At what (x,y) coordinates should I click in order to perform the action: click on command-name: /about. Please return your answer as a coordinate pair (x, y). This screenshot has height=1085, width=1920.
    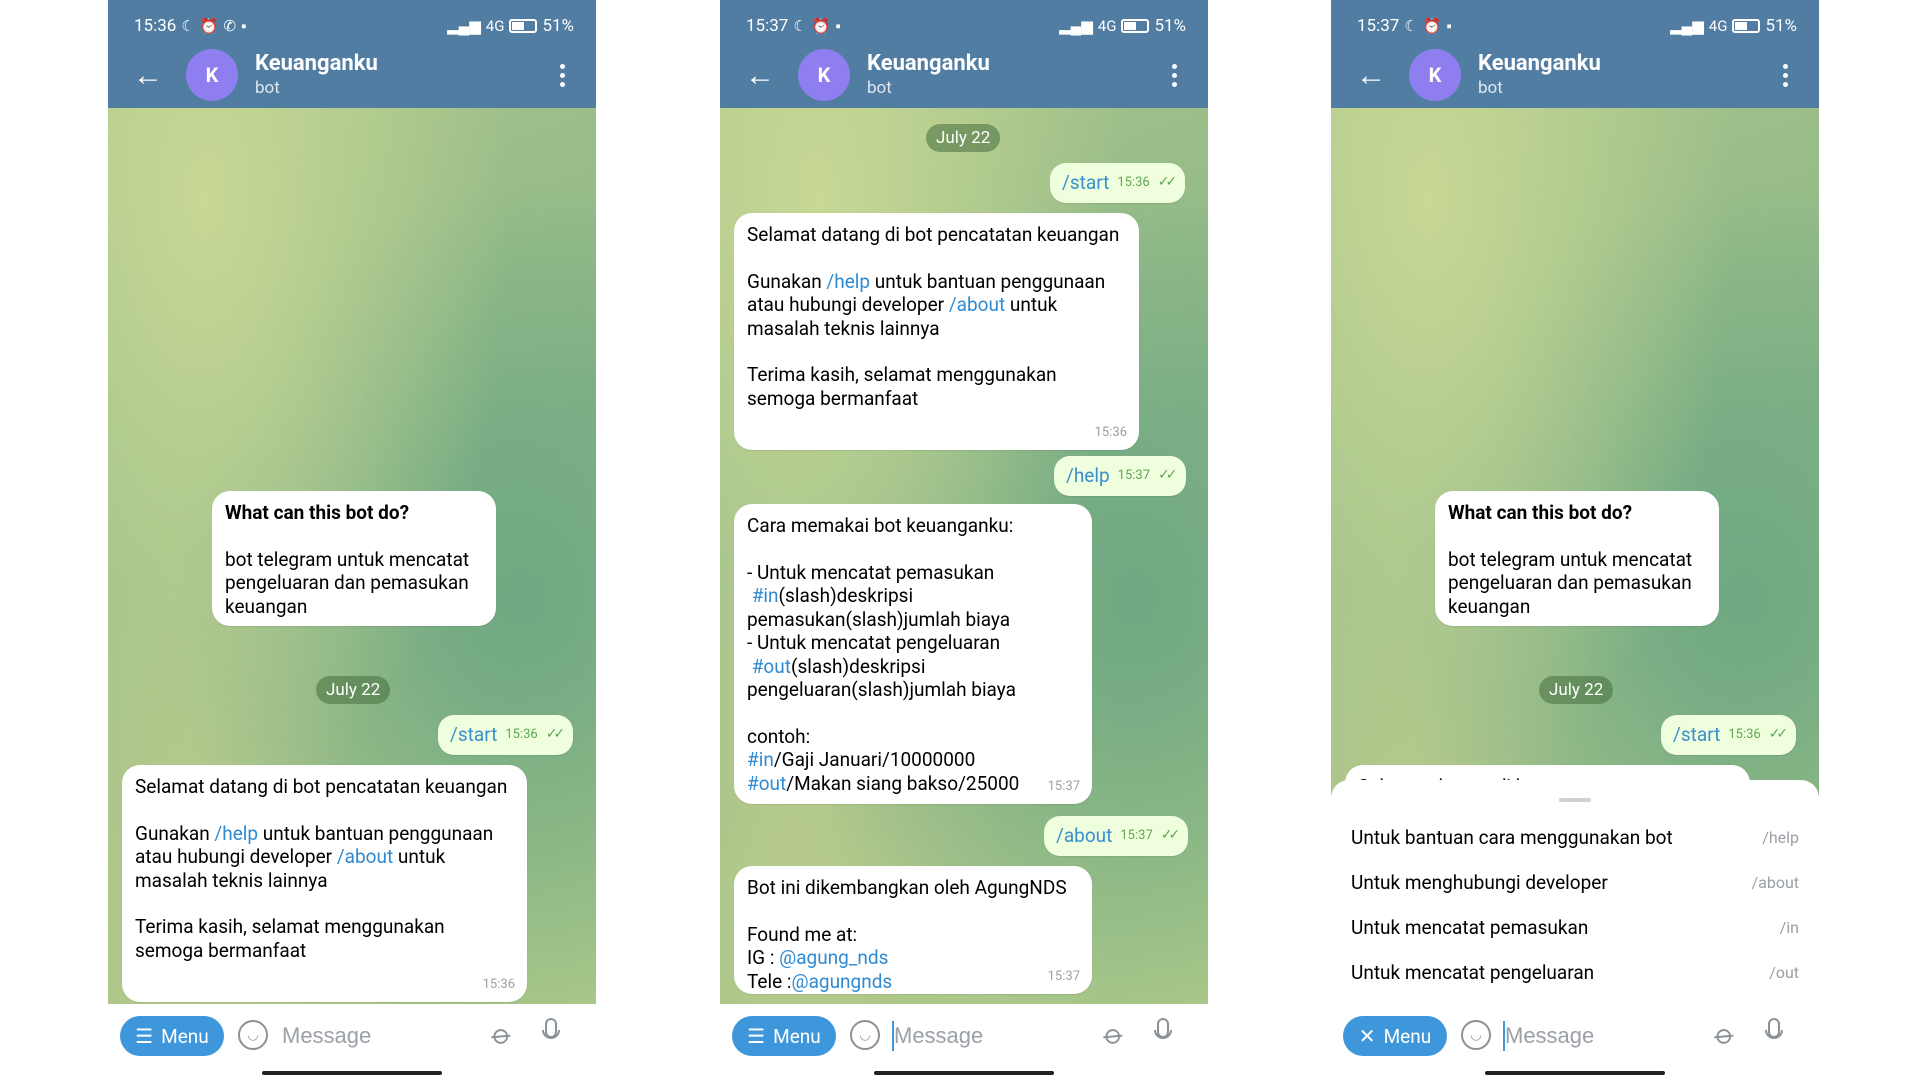
    Looking at the image, I should click on (1775, 882).